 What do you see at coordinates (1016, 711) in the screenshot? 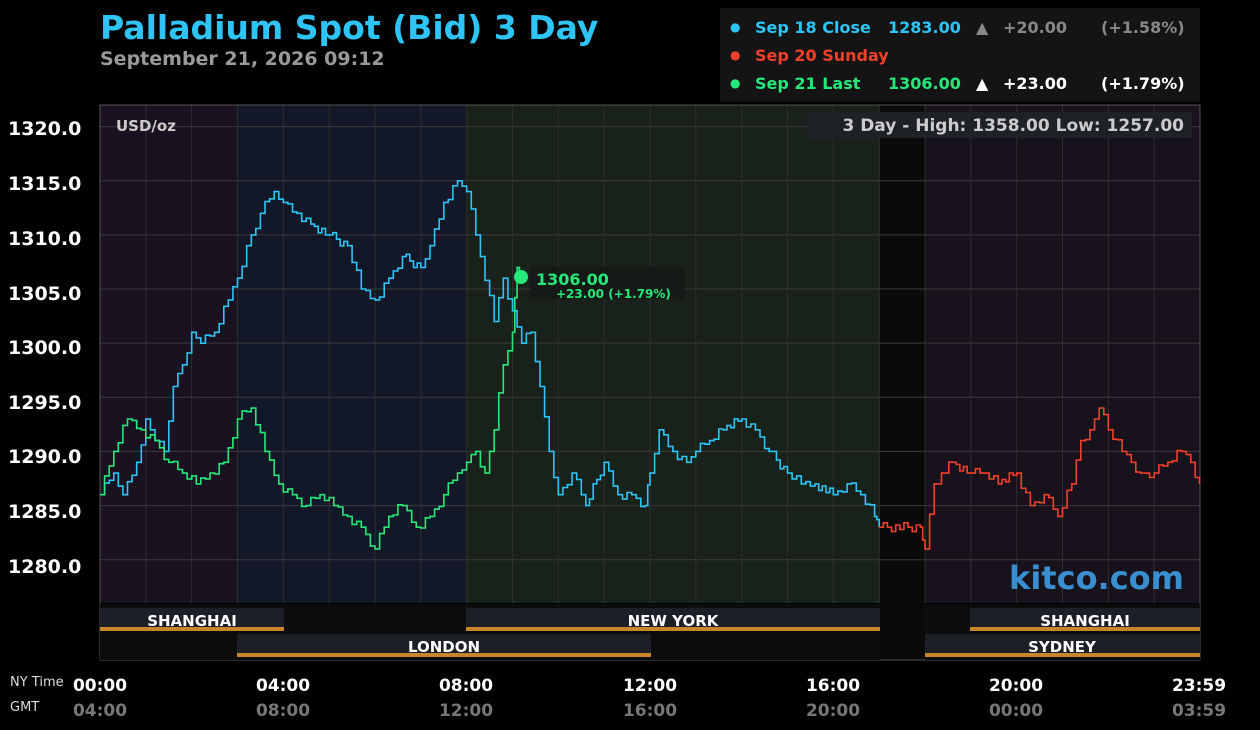
I see `x-tick-gmt: 00:00` at bounding box center [1016, 711].